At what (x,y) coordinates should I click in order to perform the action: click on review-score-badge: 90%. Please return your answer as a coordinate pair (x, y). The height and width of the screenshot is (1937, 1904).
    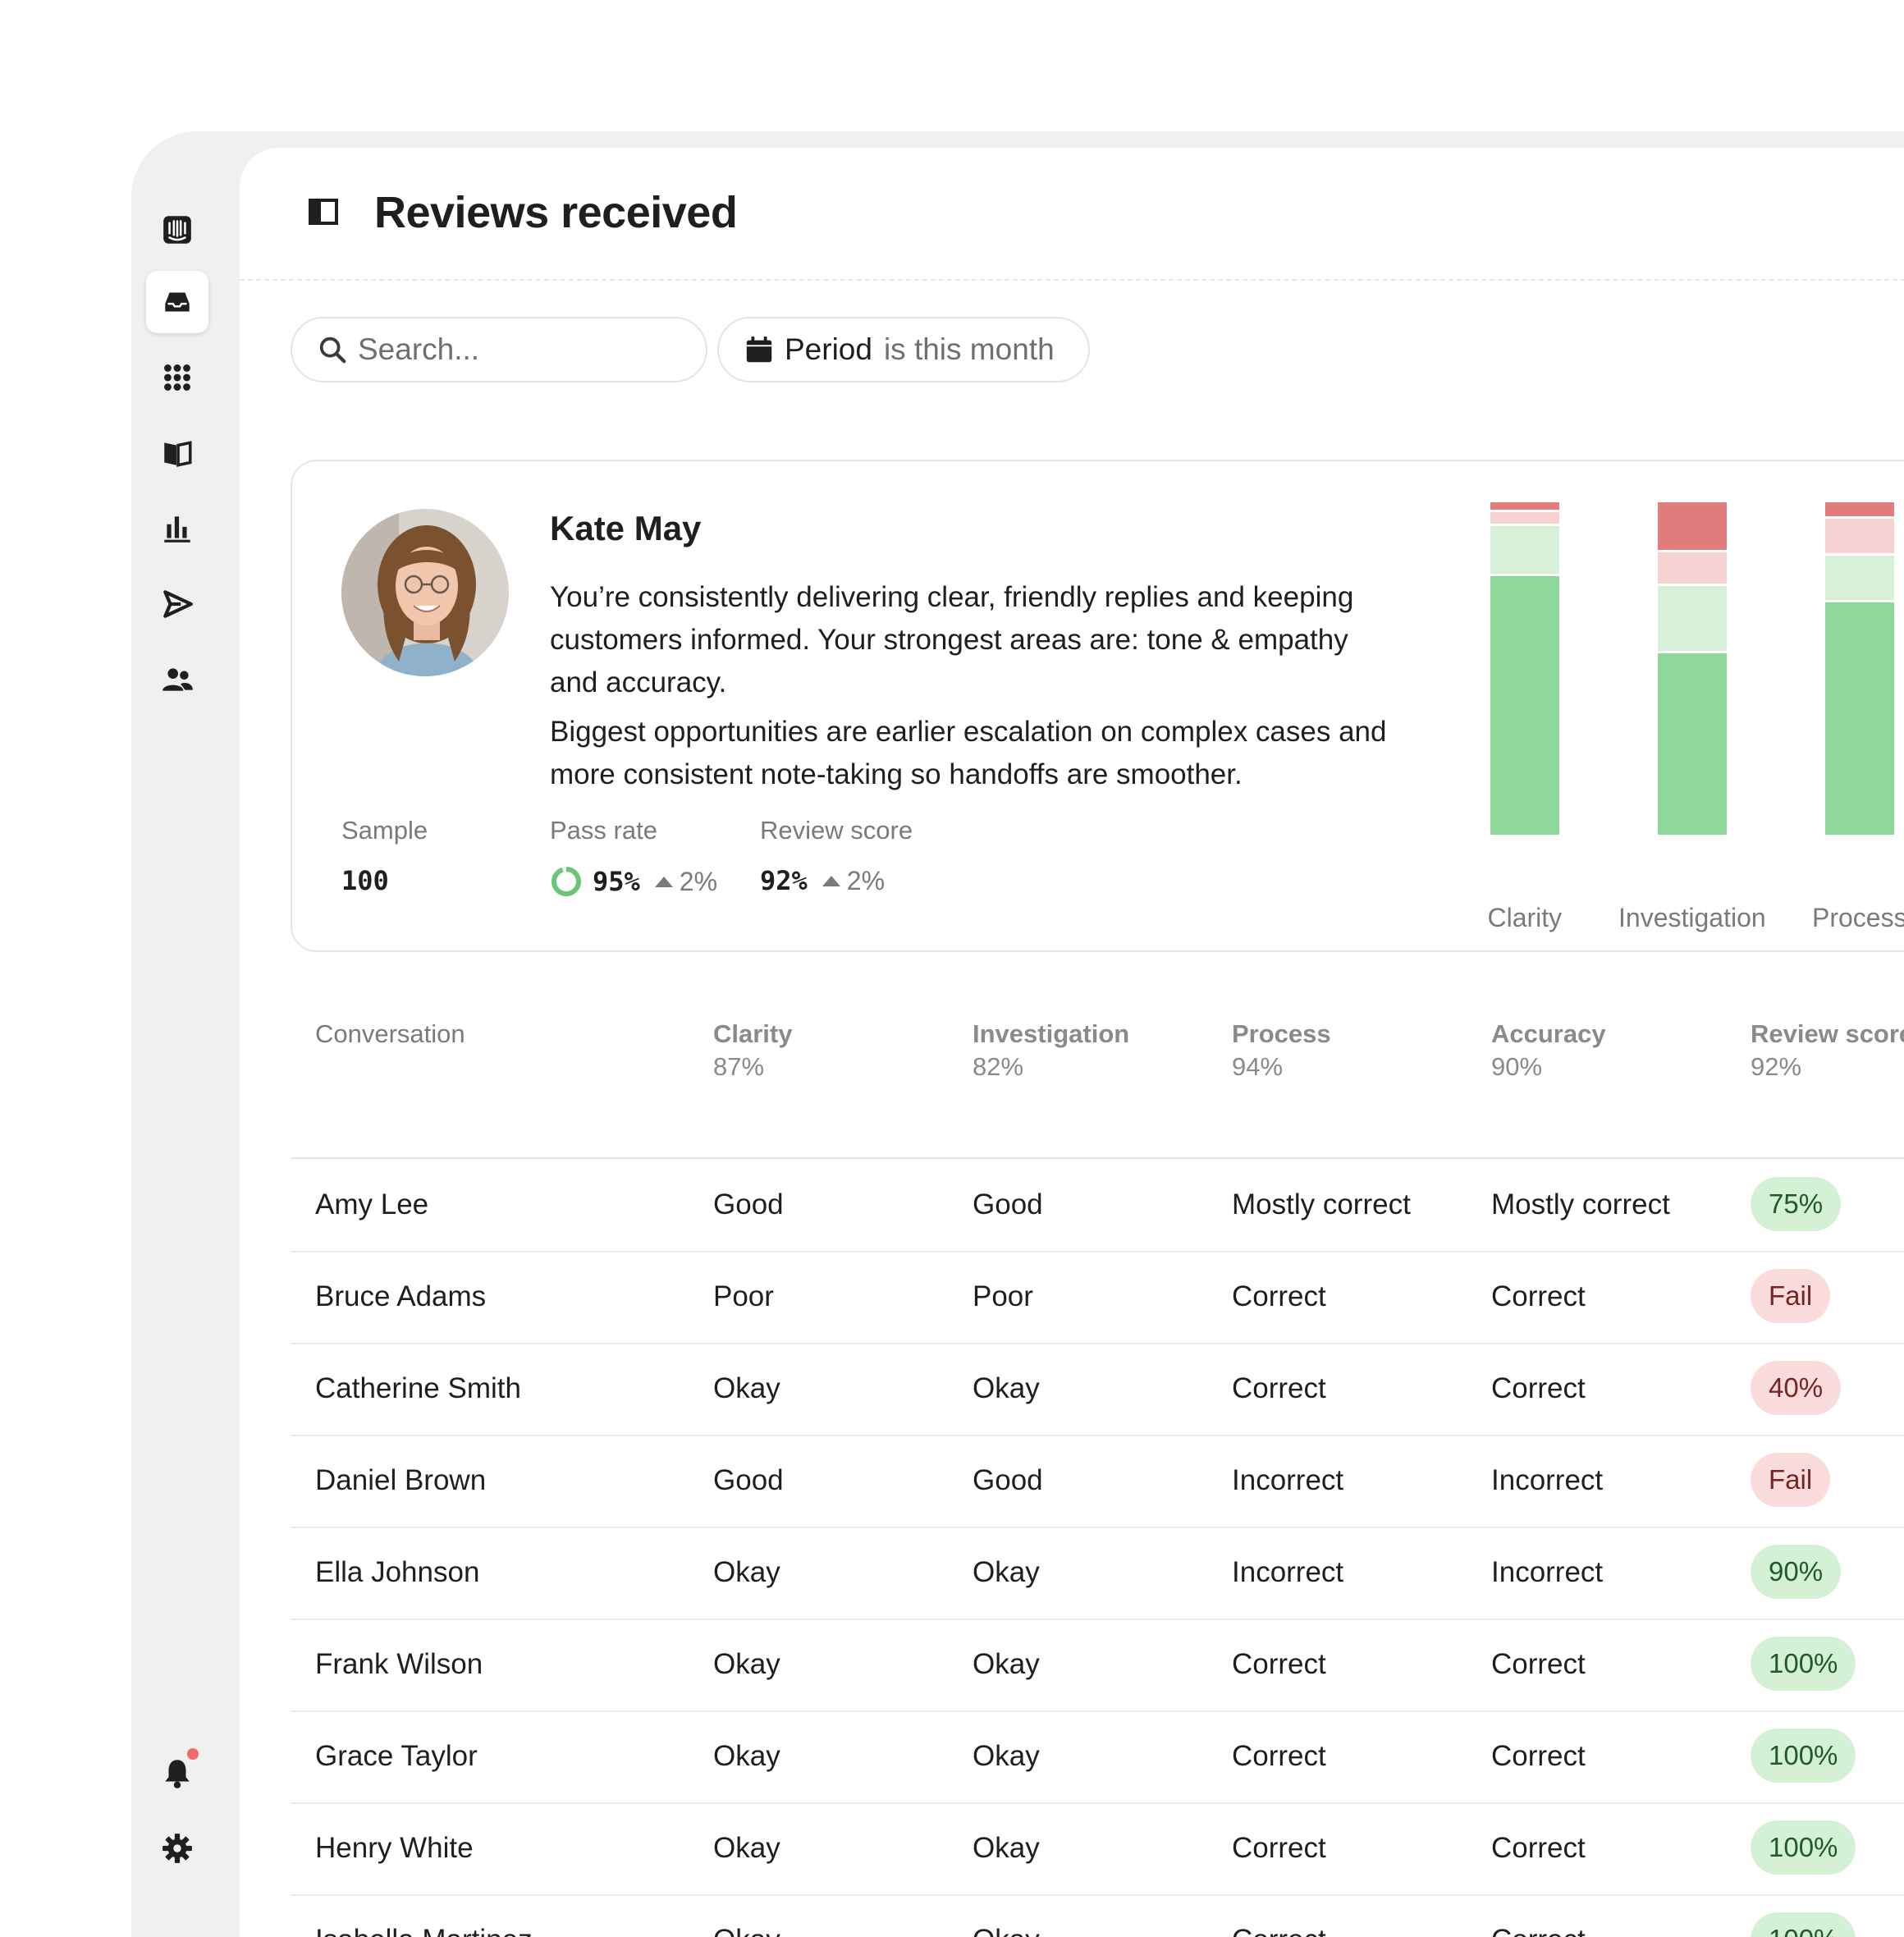
    Looking at the image, I should click on (1796, 1572).